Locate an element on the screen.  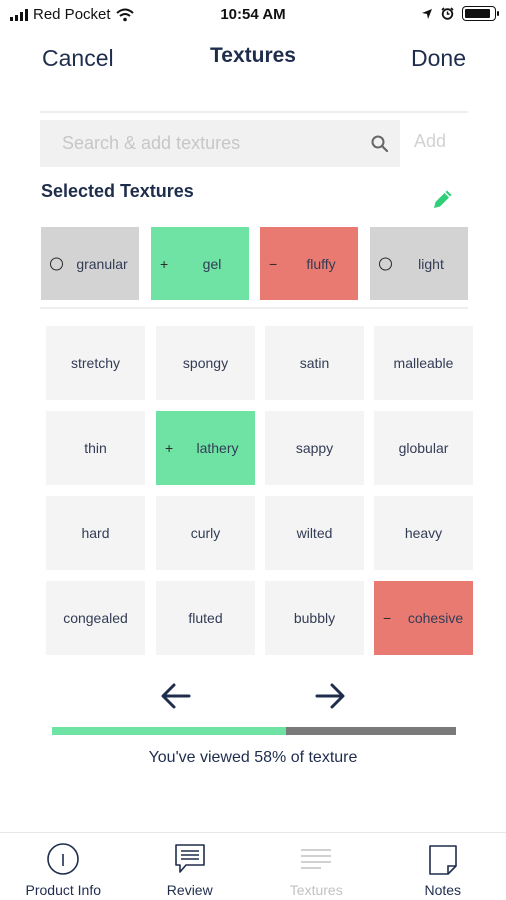
texture-label: globular is located at coordinates (423, 448).